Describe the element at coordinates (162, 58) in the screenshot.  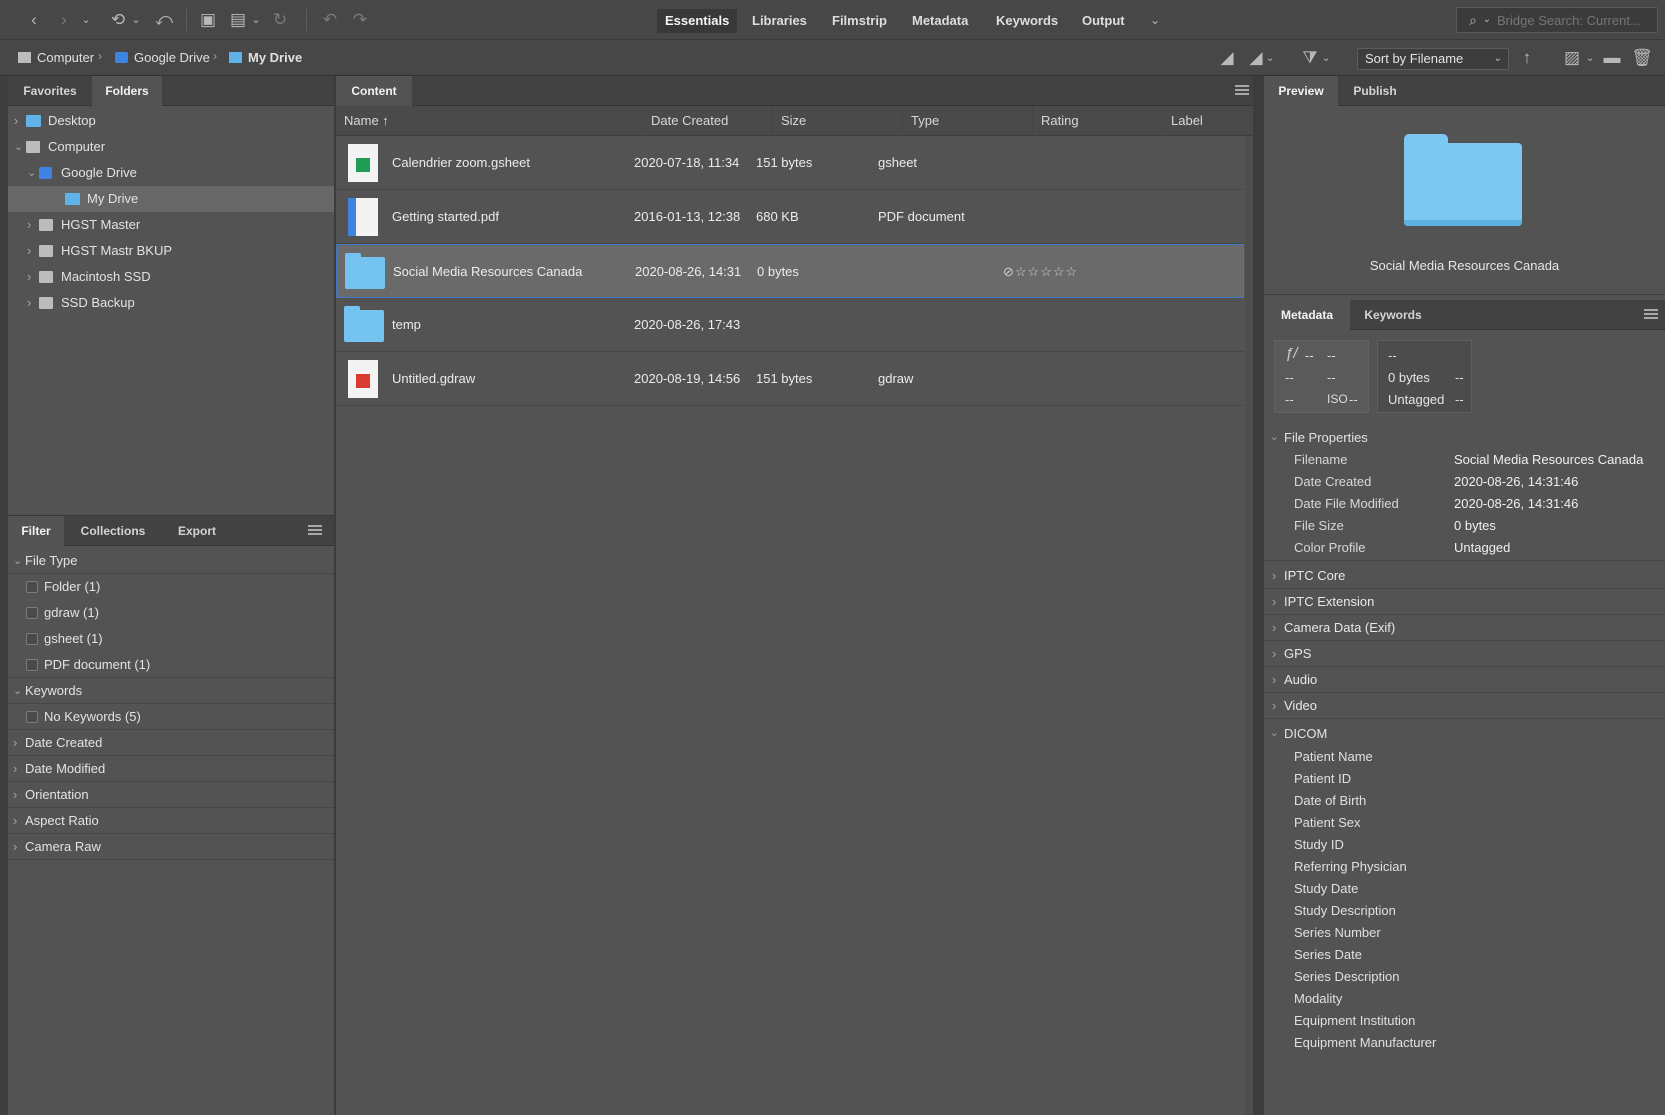
I see `breadcrumb-google-drive: Google Drive` at that location.